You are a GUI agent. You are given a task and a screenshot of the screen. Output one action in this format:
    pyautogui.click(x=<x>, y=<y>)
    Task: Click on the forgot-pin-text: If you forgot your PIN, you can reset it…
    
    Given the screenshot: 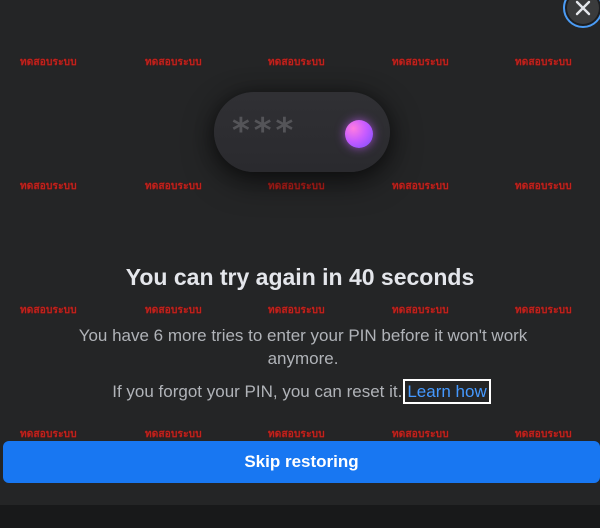 What is the action you would take?
    pyautogui.click(x=257, y=391)
    